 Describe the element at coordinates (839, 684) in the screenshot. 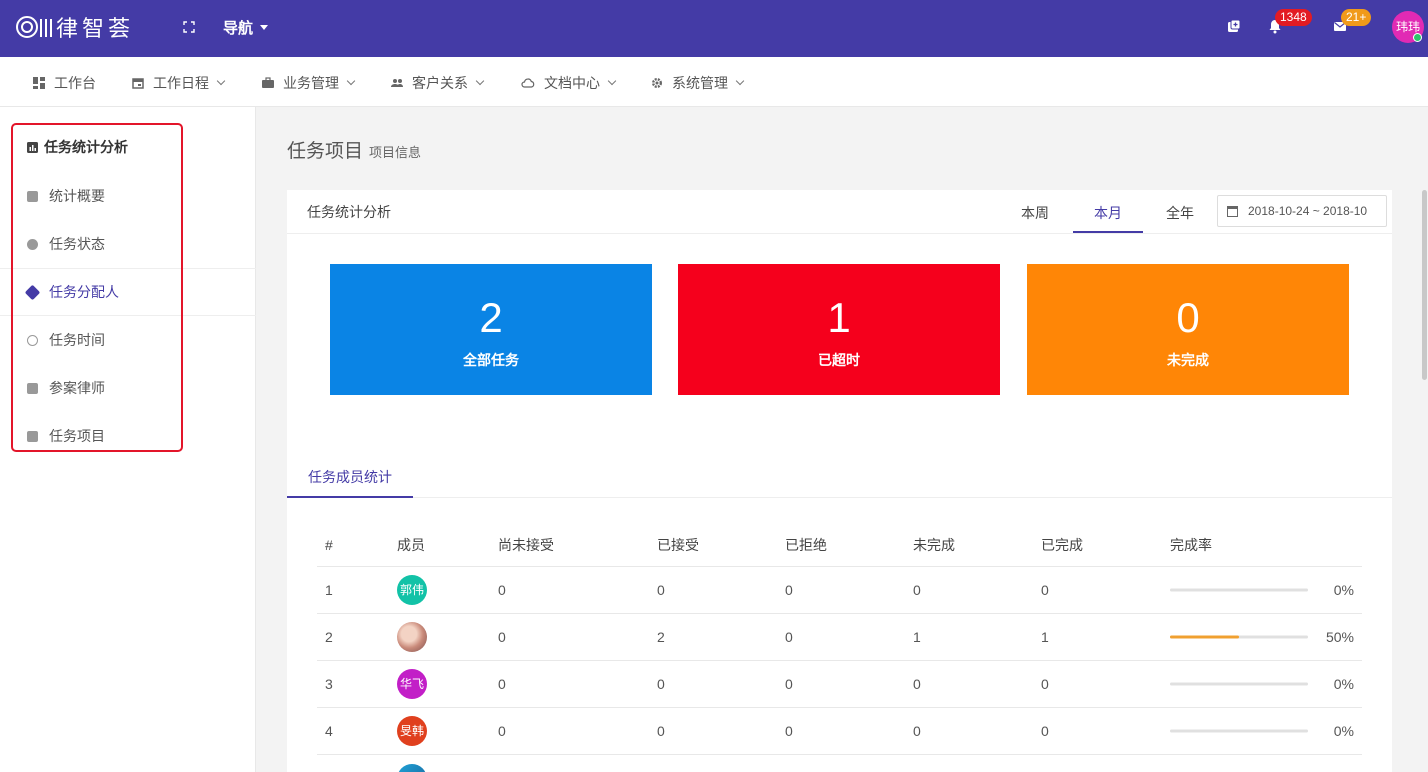

I see `table-row: 3 华飞 0 0 0 0 0 0%` at that location.